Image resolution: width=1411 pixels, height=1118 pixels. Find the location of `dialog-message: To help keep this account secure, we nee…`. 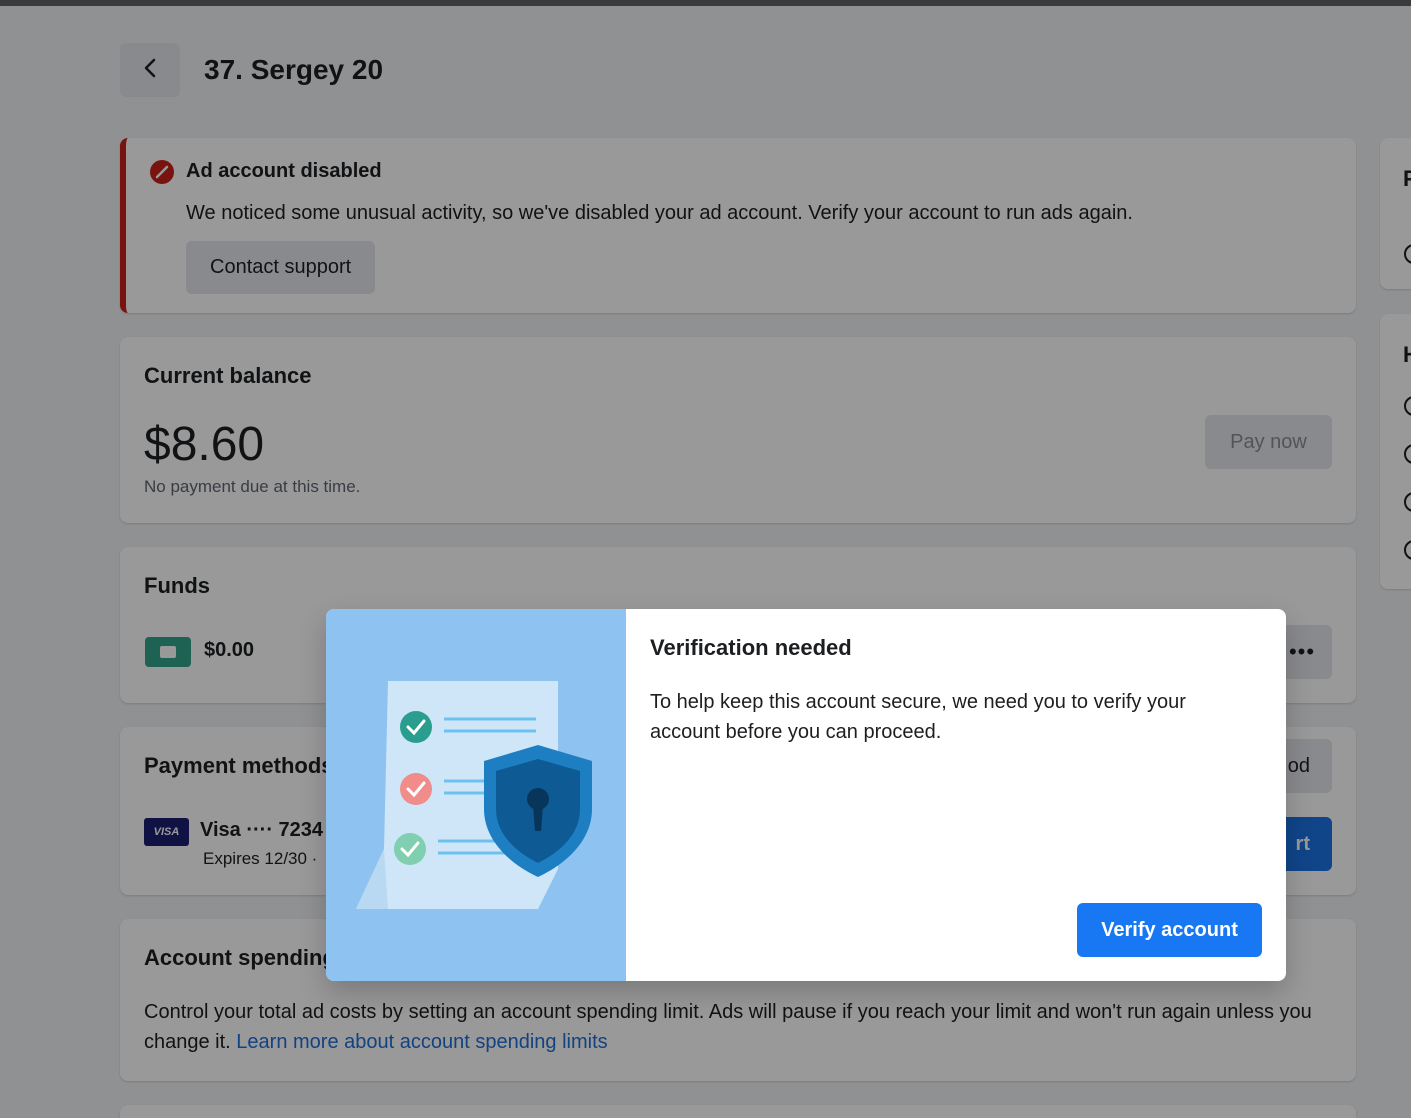

dialog-message: To help keep this account secure, we nee… is located at coordinates (918, 717).